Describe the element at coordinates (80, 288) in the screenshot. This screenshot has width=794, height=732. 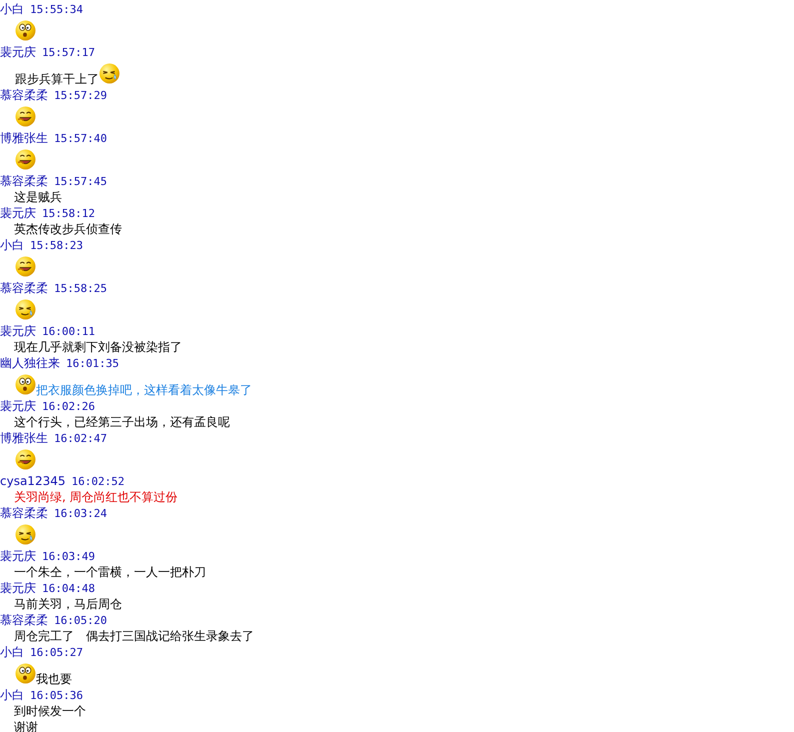
I see `message-time: 15:58:25` at that location.